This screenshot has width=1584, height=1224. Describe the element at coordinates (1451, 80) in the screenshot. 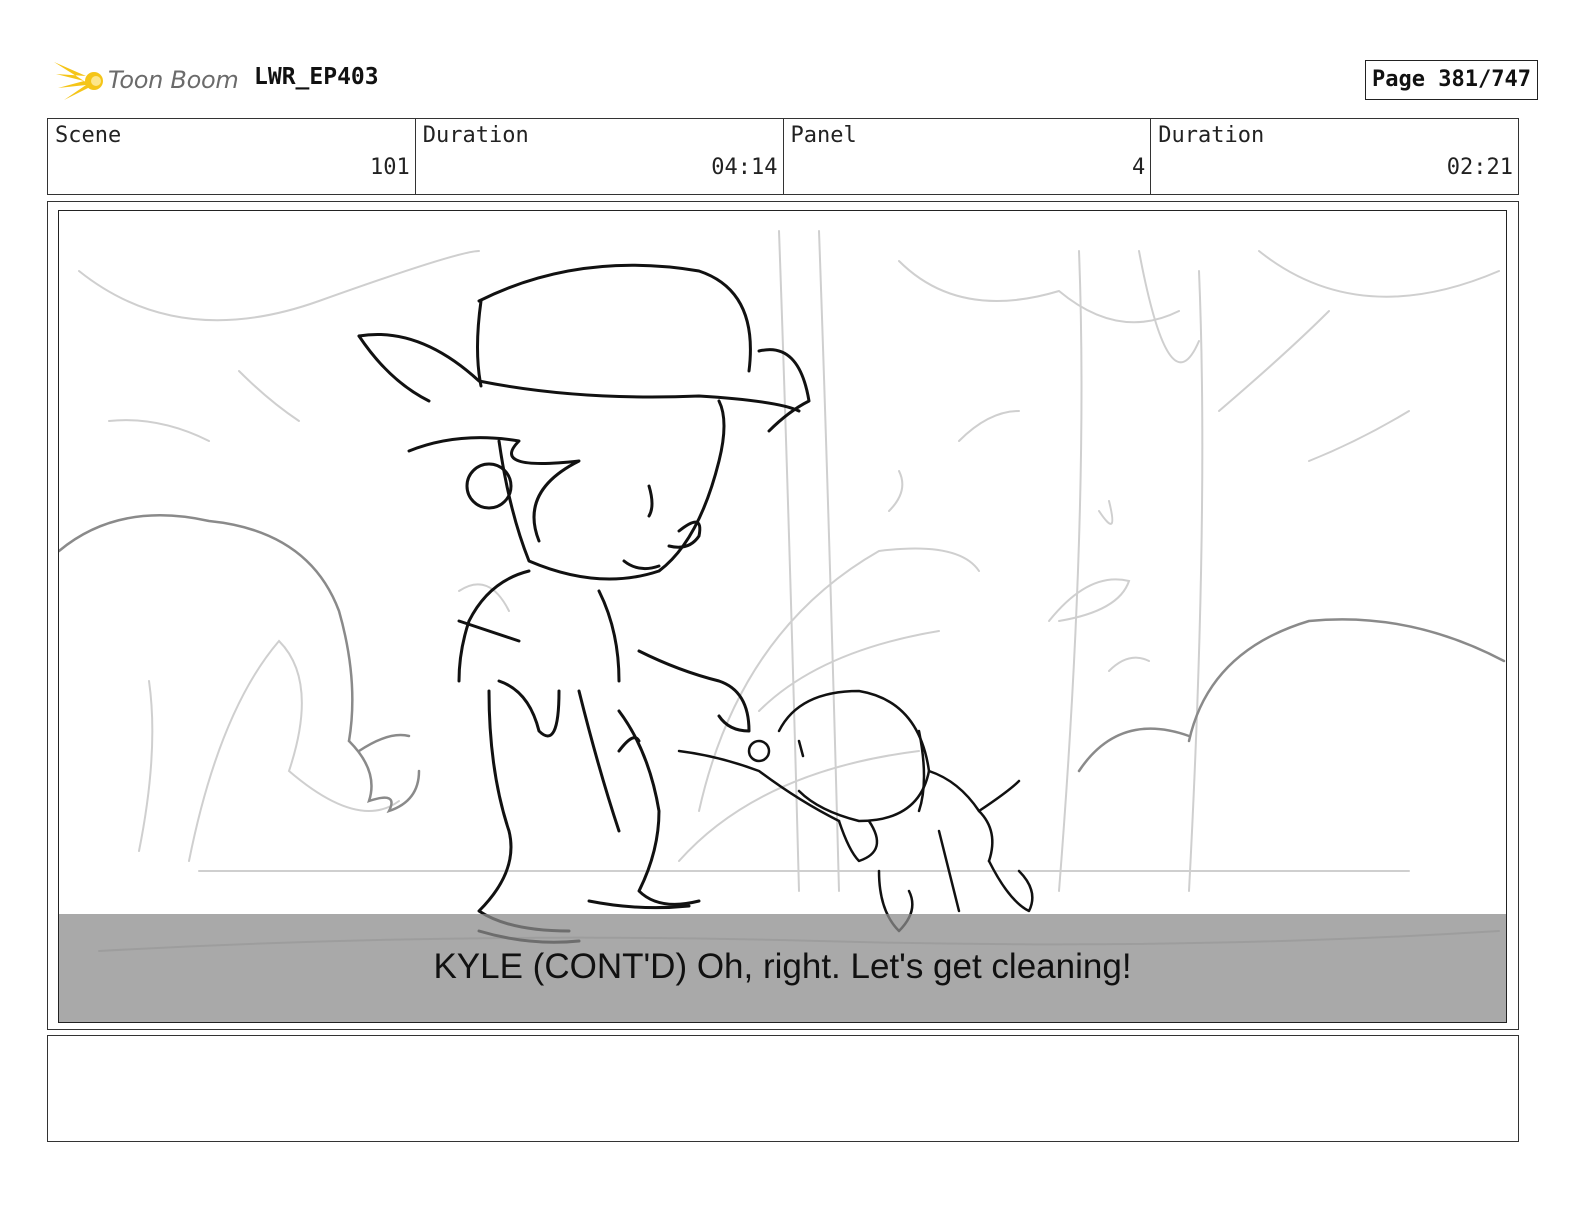

I see `page-number: Page 381/747` at that location.